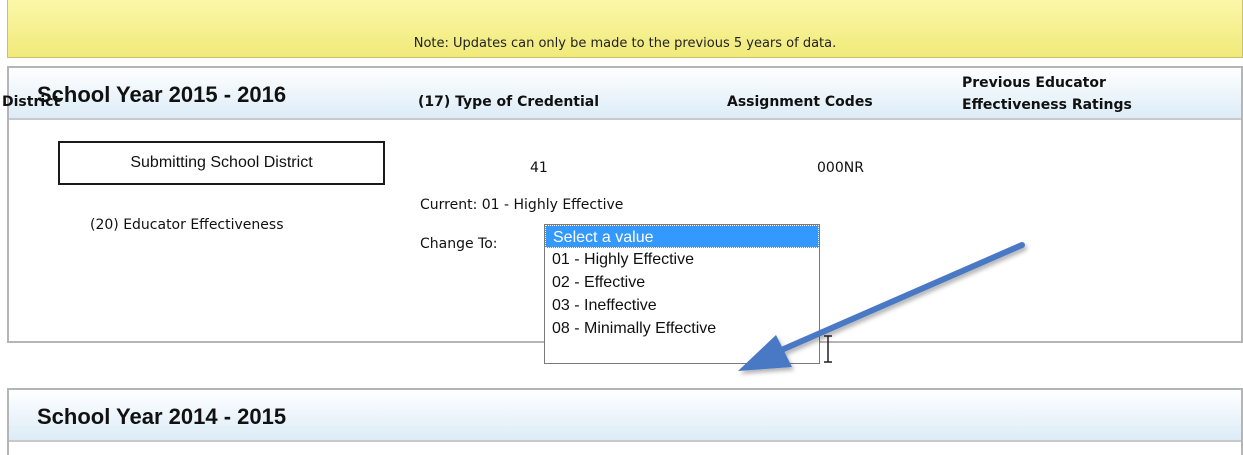 The width and height of the screenshot is (1243, 455). What do you see at coordinates (1047, 94) in the screenshot?
I see `previous-ratings-column-label: Previous Educator Effectiveness Ratings` at bounding box center [1047, 94].